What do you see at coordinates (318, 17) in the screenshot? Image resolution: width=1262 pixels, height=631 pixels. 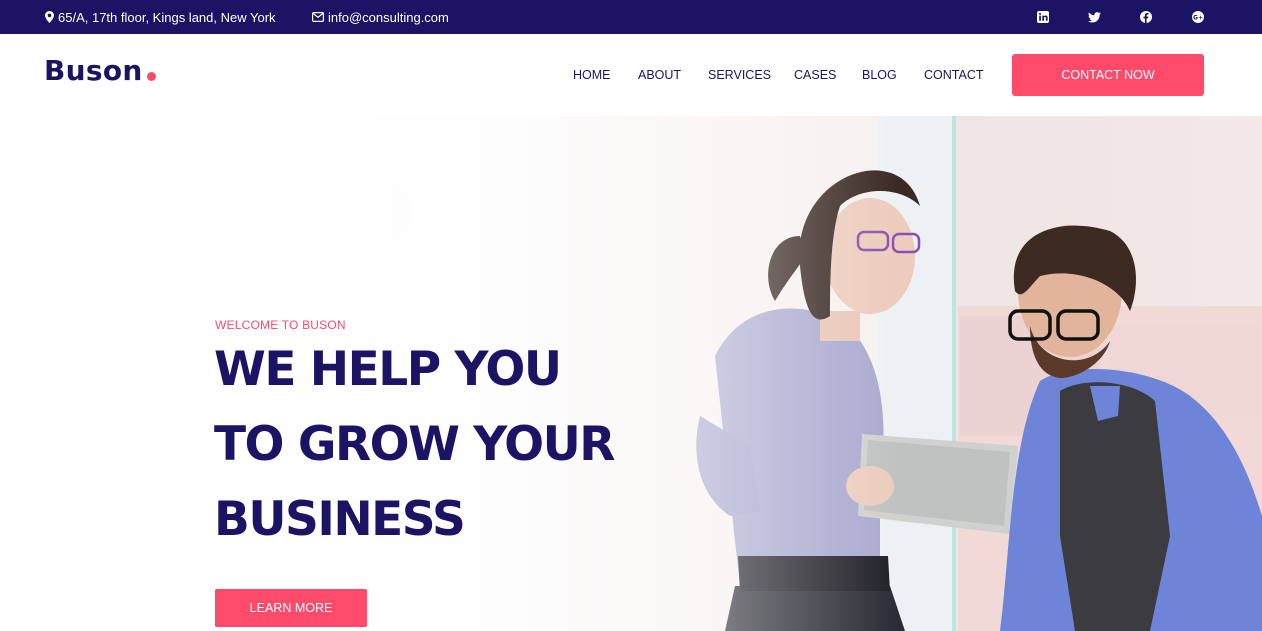 I see `envelope-icon` at bounding box center [318, 17].